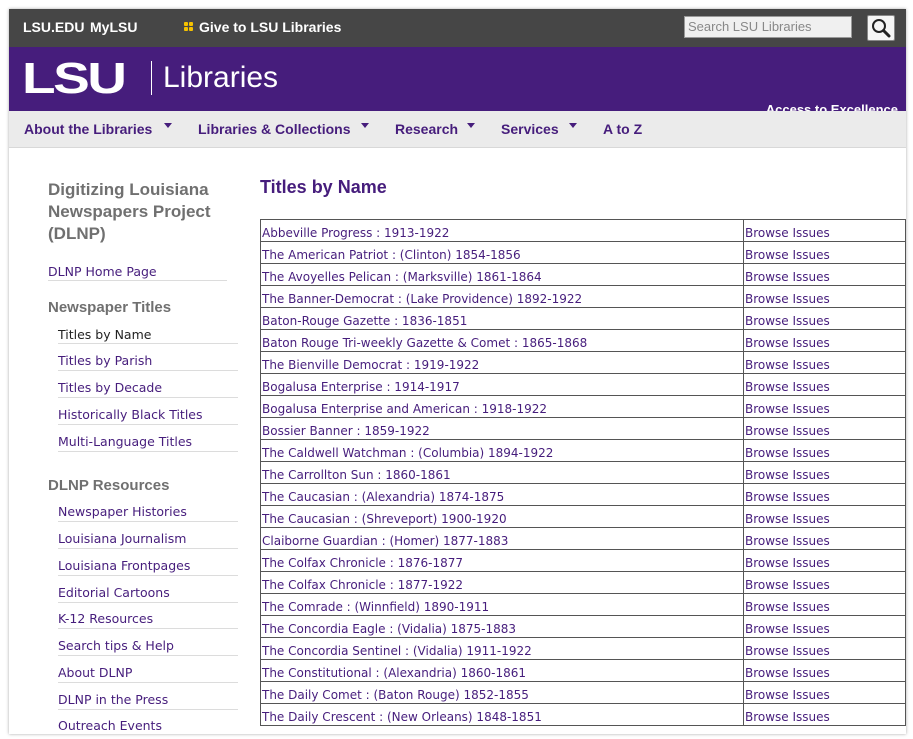  What do you see at coordinates (110, 387) in the screenshot?
I see `sidebar-item-titles-by-decade: Titles by Decade` at bounding box center [110, 387].